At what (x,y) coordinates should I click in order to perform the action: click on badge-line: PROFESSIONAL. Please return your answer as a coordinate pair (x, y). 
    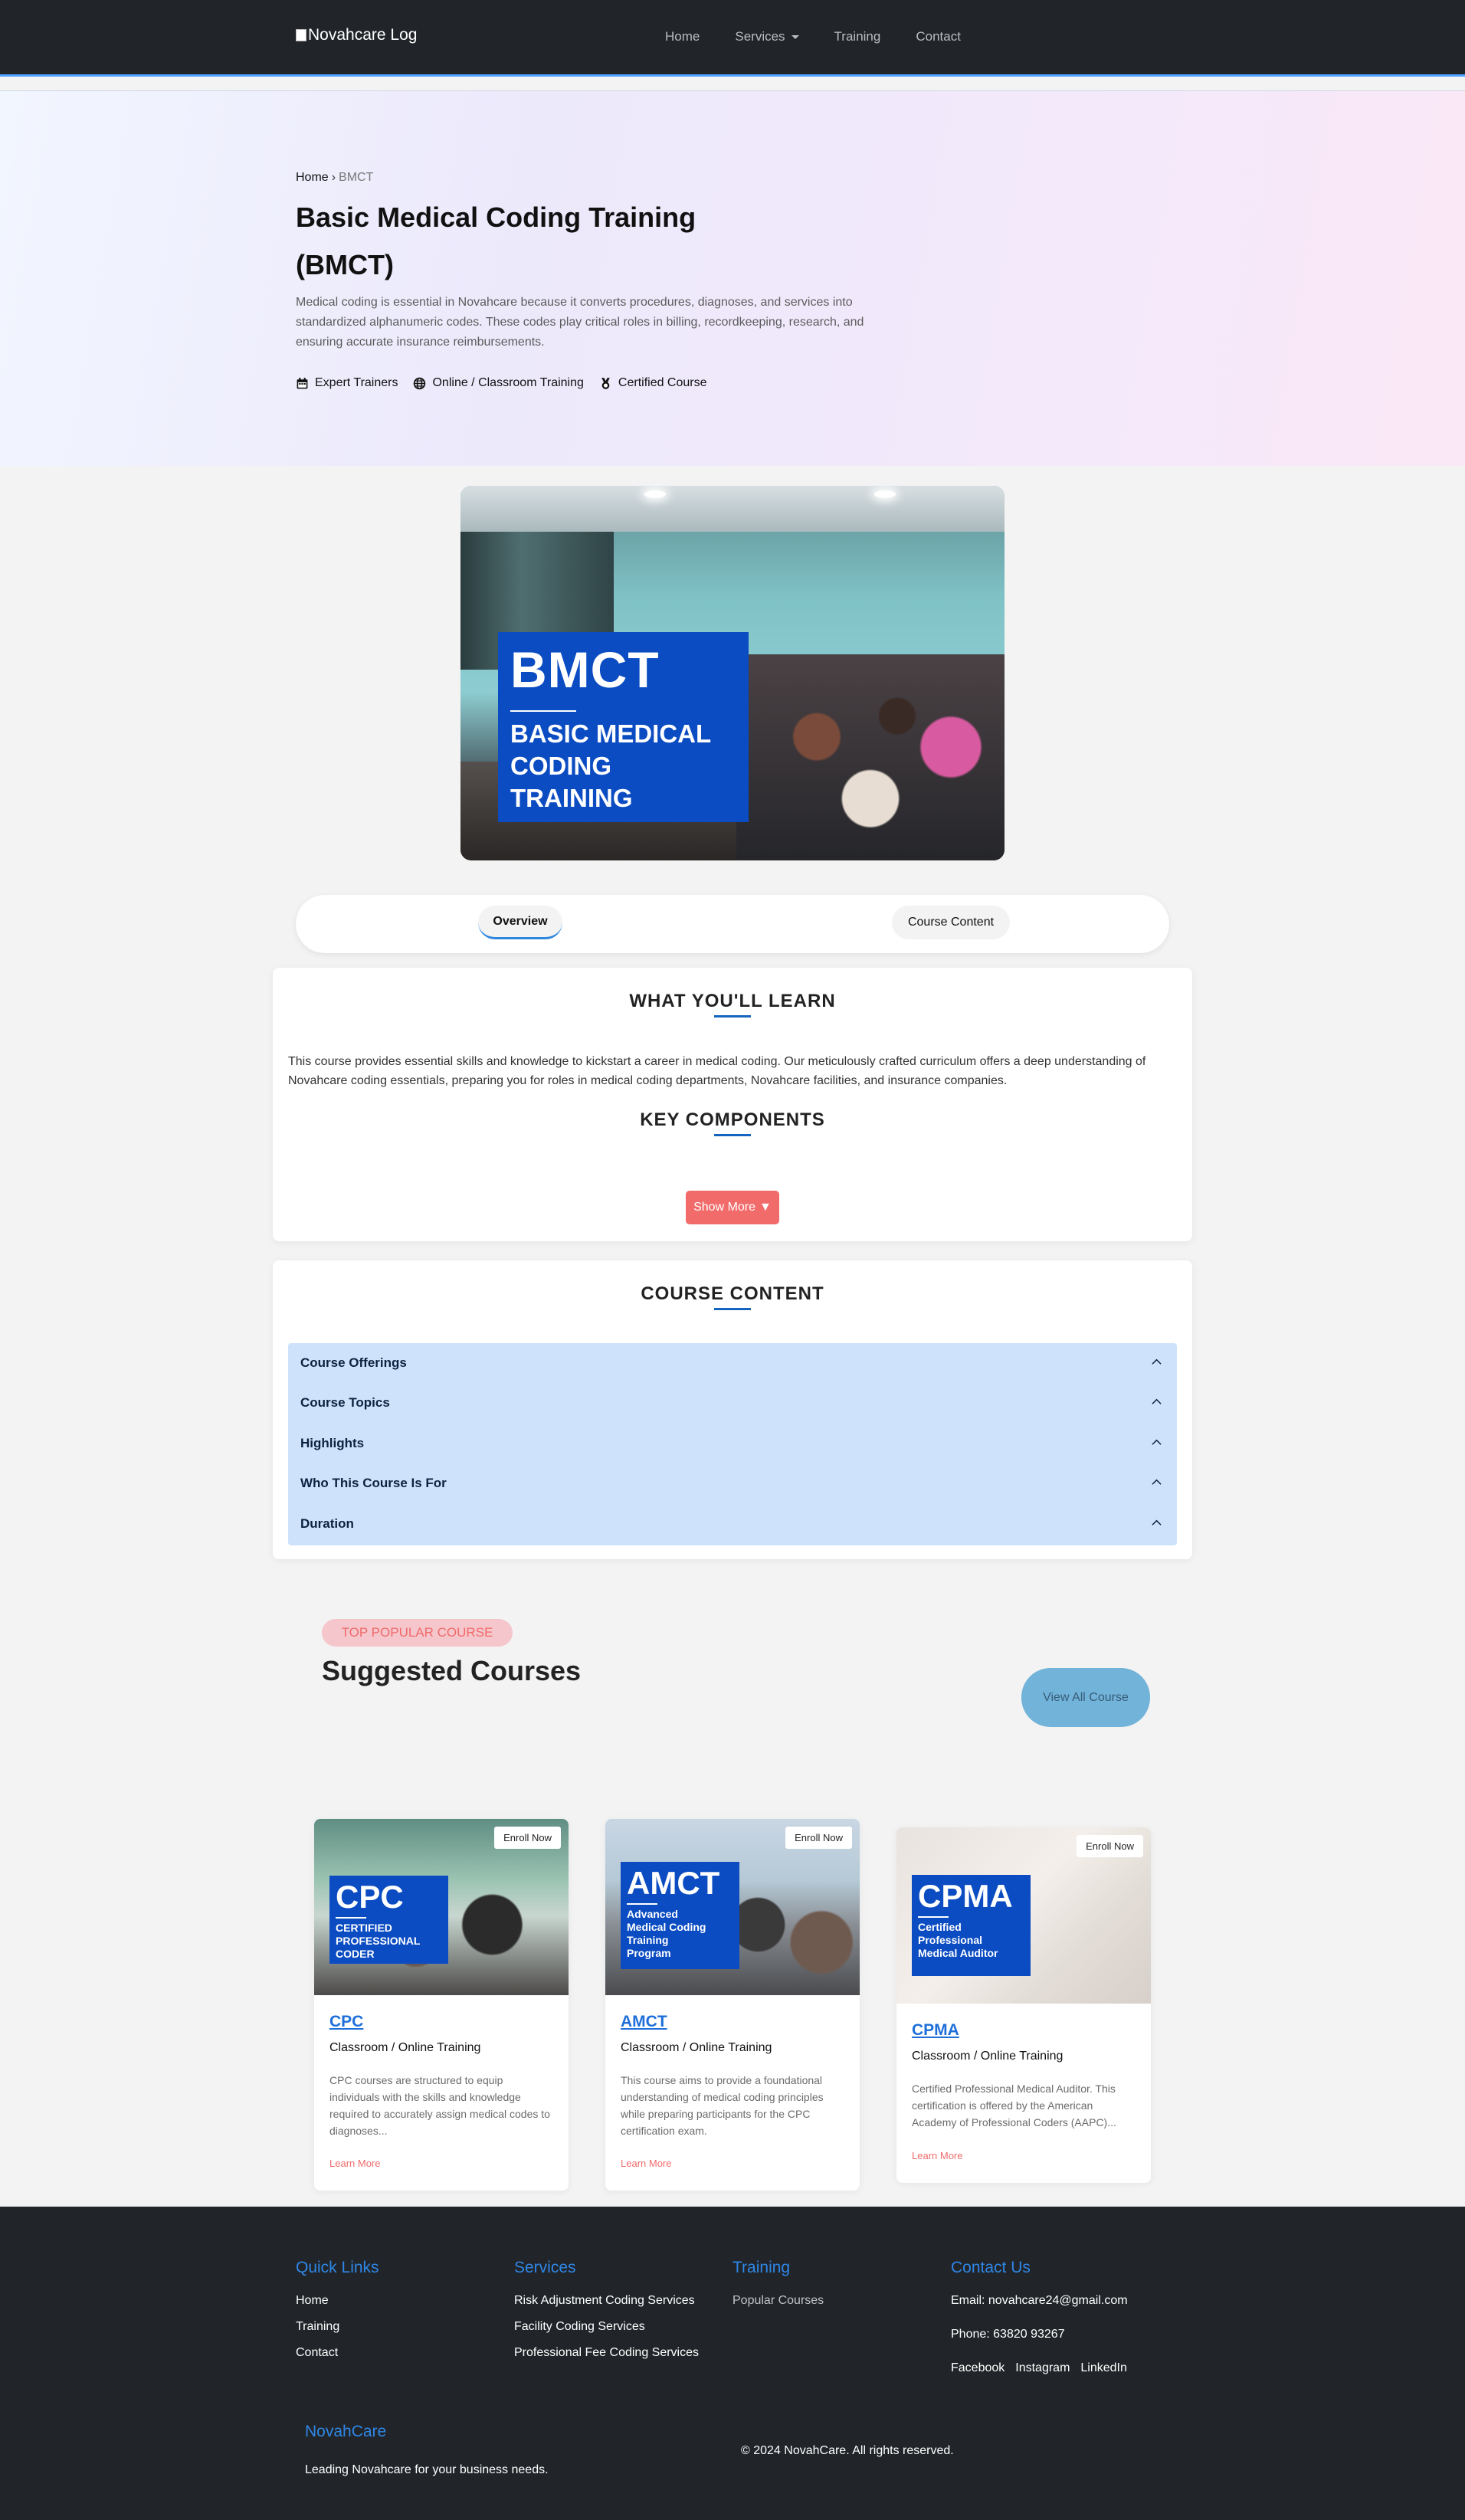
    Looking at the image, I should click on (378, 1941).